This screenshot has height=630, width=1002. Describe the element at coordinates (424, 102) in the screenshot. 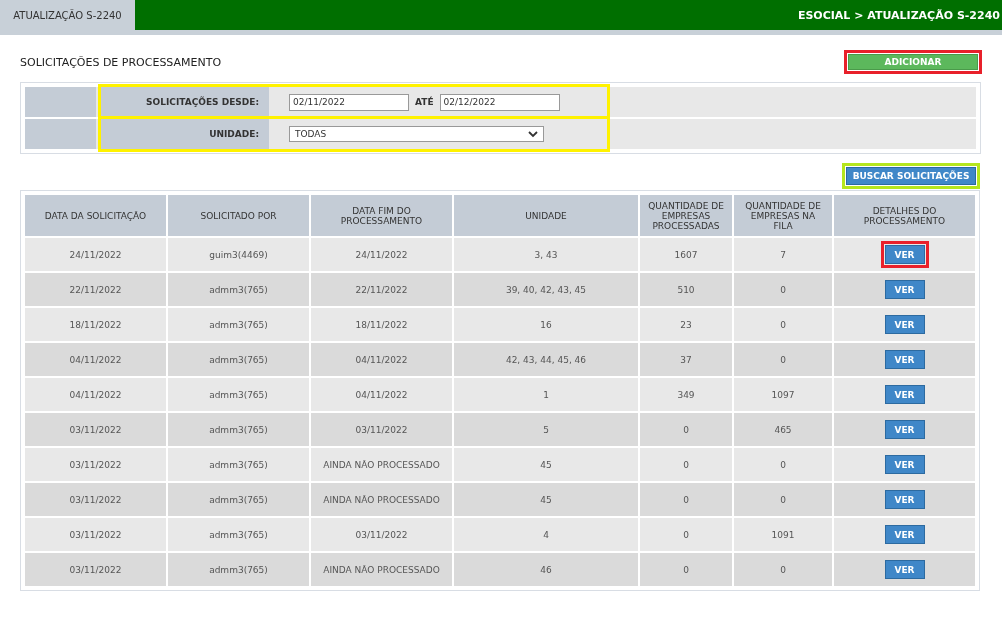

I see `until-label: ATÉ` at that location.